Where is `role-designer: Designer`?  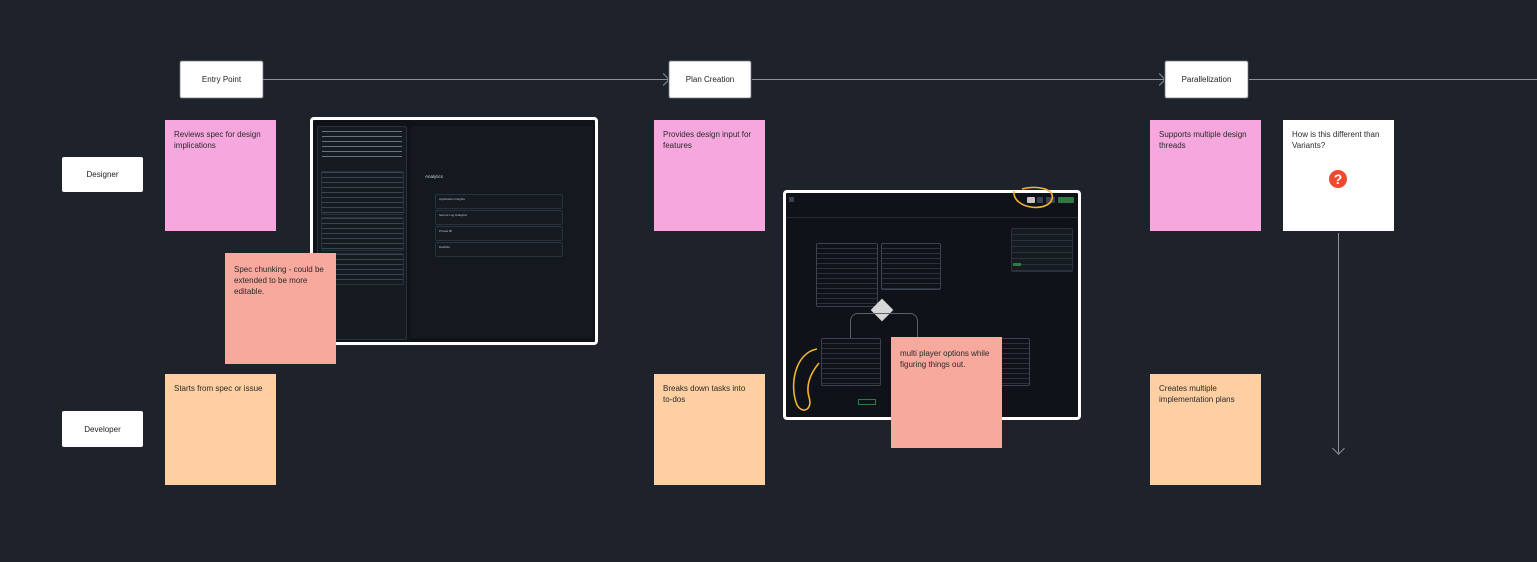
role-designer: Designer is located at coordinates (102, 174).